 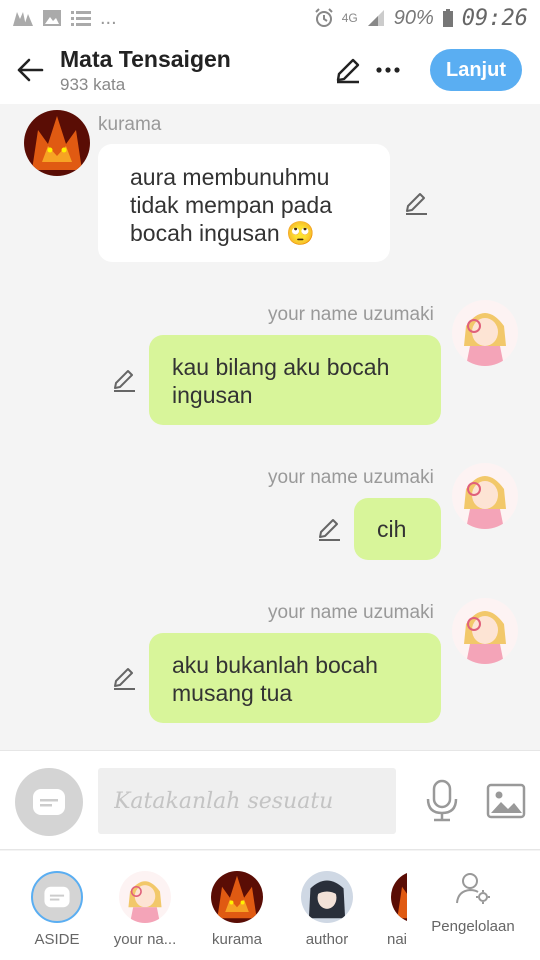 What do you see at coordinates (275, 665) in the screenshot?
I see `message-text: aku bukanlah bocah` at bounding box center [275, 665].